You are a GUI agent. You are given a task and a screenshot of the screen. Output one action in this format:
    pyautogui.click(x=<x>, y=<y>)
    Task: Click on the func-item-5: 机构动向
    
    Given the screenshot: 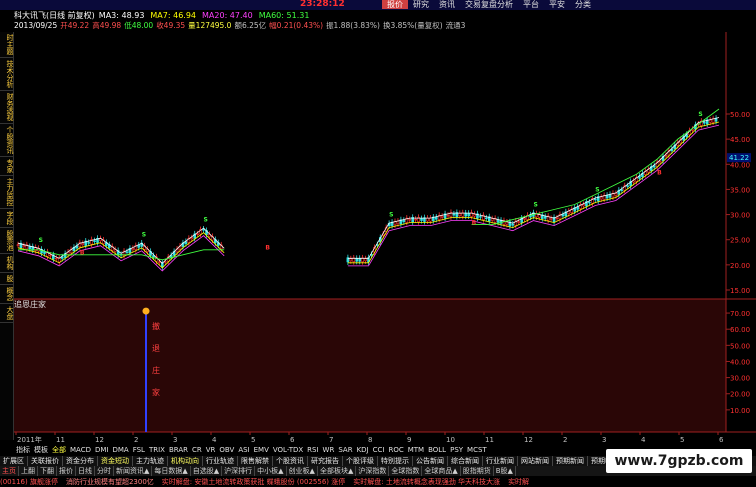 What is the action you would take?
    pyautogui.click(x=185, y=461)
    